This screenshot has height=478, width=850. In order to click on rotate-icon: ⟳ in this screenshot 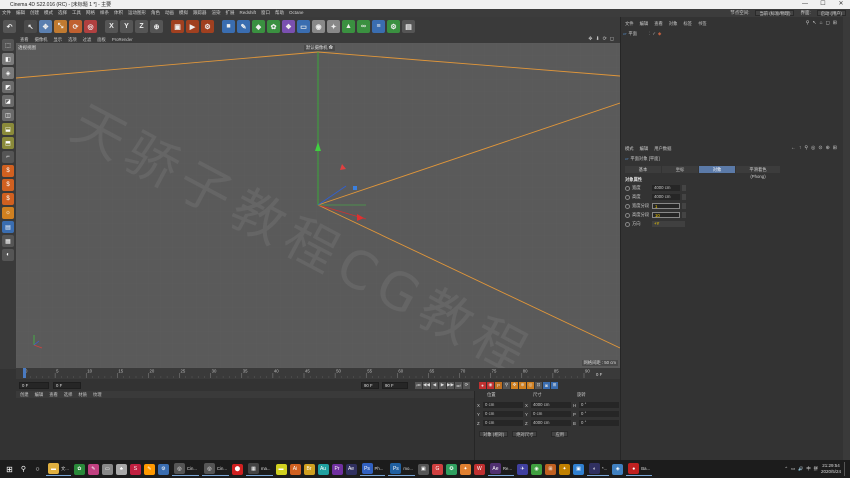, I will do `click(75, 26)`.